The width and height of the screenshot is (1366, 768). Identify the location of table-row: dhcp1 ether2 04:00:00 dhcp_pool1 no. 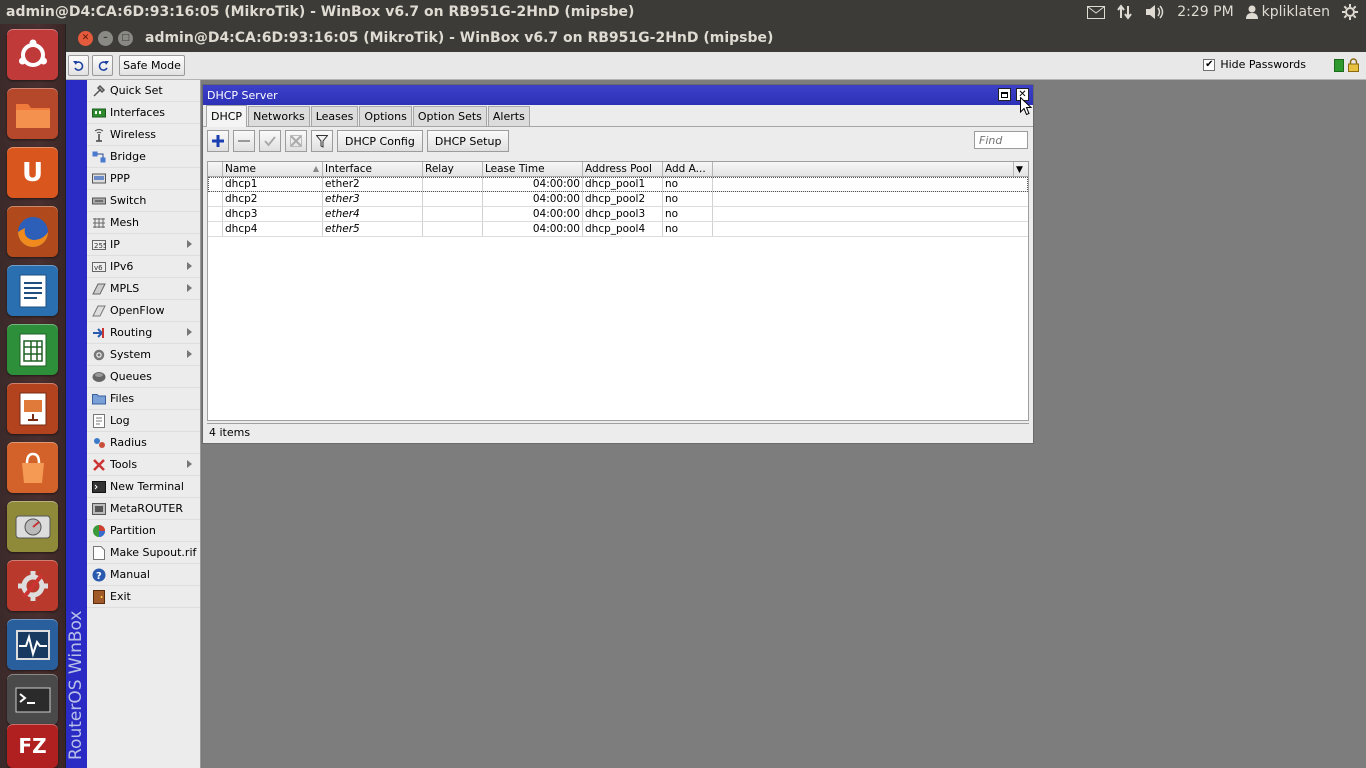
(618, 184).